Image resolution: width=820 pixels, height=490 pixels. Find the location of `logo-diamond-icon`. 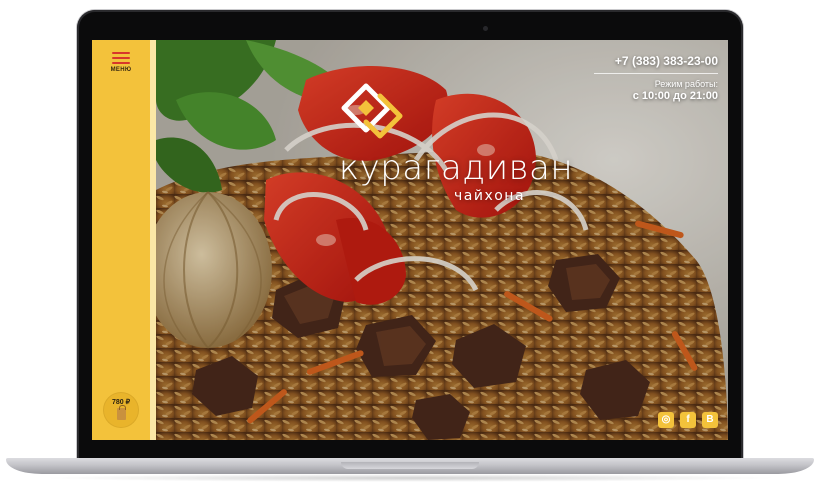

logo-diamond-icon is located at coordinates (372, 111).